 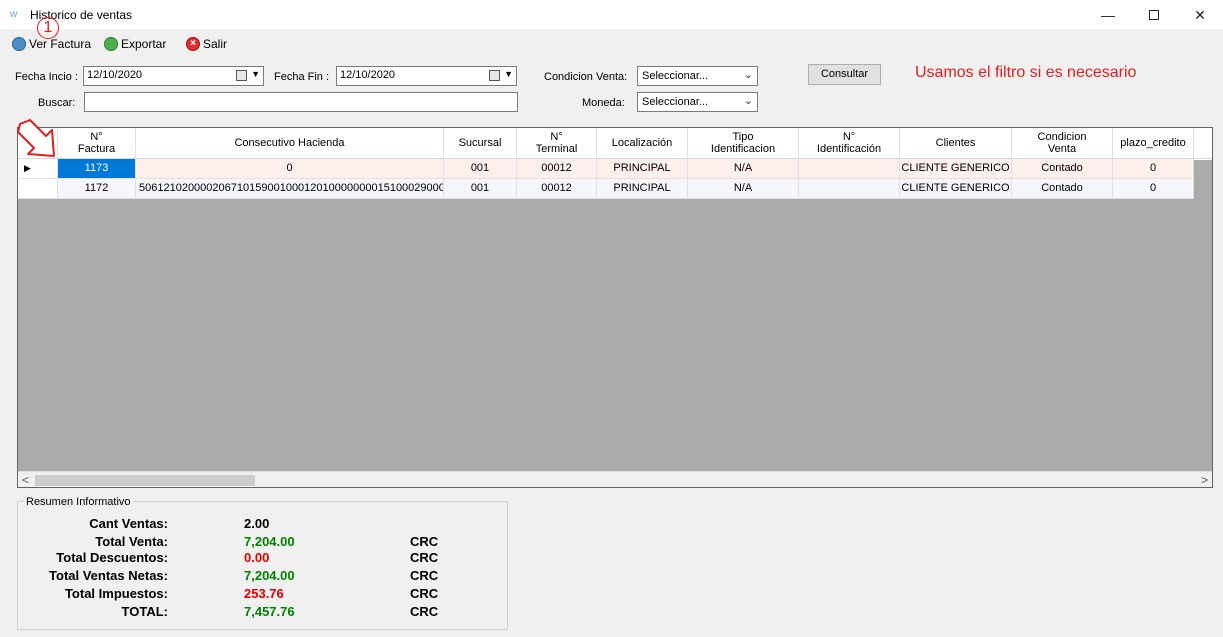 What do you see at coordinates (36, 138) in the screenshot?
I see `annotation-arrow-icon` at bounding box center [36, 138].